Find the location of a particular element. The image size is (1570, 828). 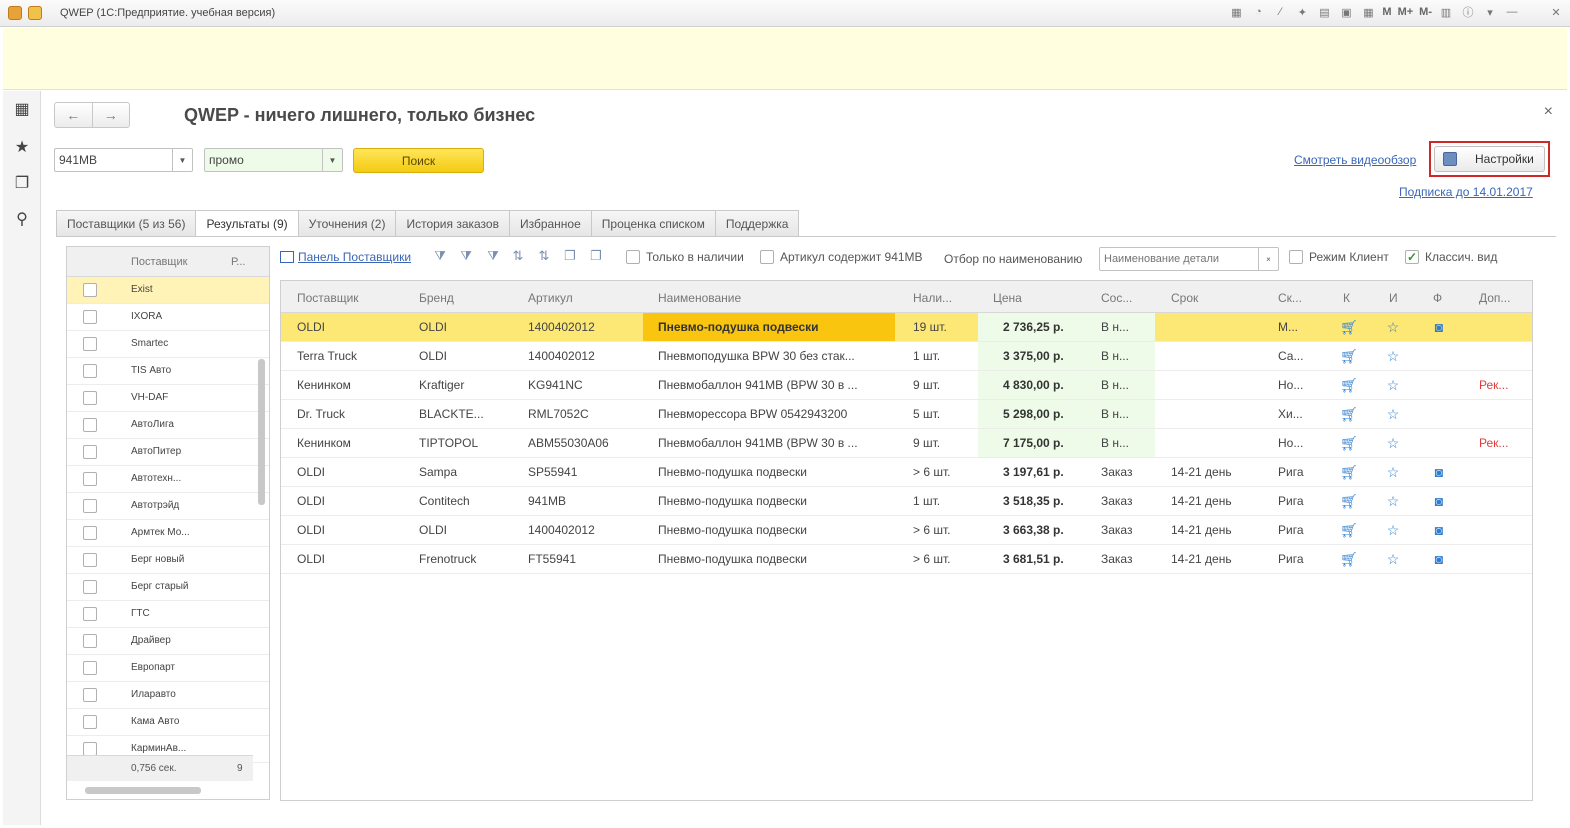

info-icon: ⓘ is located at coordinates (1468, 12).